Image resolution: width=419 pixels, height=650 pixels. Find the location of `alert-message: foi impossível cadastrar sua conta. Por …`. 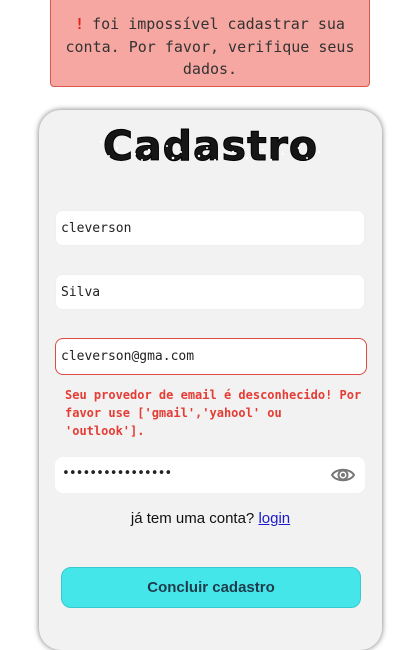

alert-message: foi impossível cadastrar sua conta. Por … is located at coordinates (210, 46).